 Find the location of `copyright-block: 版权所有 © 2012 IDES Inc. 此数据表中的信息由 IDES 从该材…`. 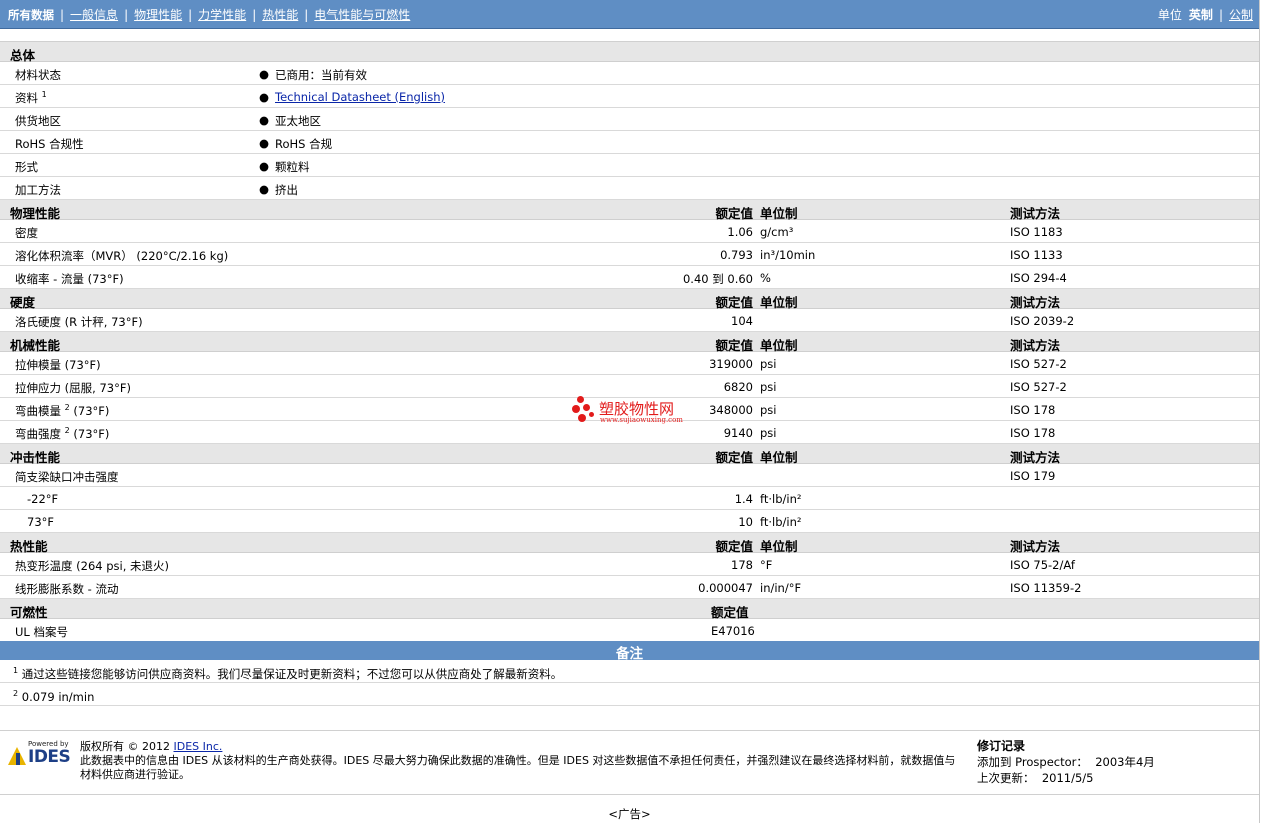

copyright-block: 版权所有 © 2012 IDES Inc. 此数据表中的信息由 IDES 从该材… is located at coordinates (522, 761).